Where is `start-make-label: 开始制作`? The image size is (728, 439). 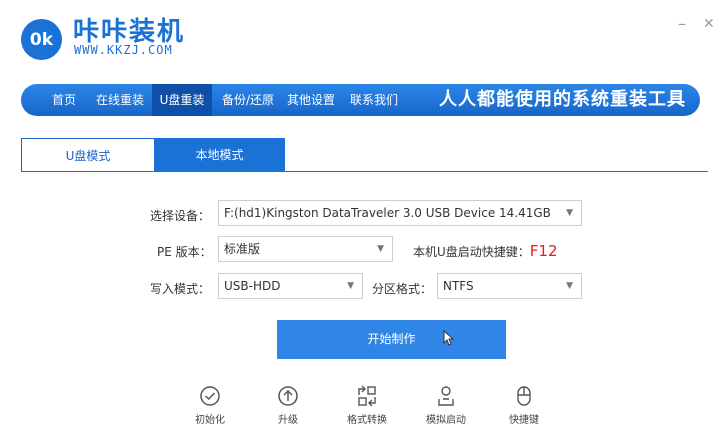
start-make-label: 开始制作 is located at coordinates (391, 339).